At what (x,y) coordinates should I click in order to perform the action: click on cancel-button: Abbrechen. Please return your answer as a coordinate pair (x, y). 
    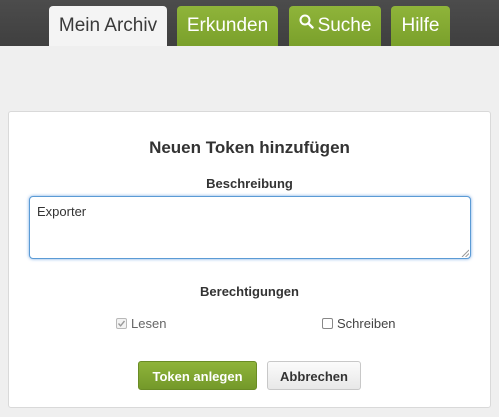
    Looking at the image, I should click on (314, 375).